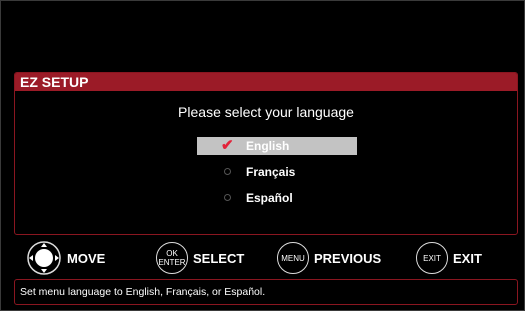  I want to click on language-option-espanol: Español, so click(277, 198).